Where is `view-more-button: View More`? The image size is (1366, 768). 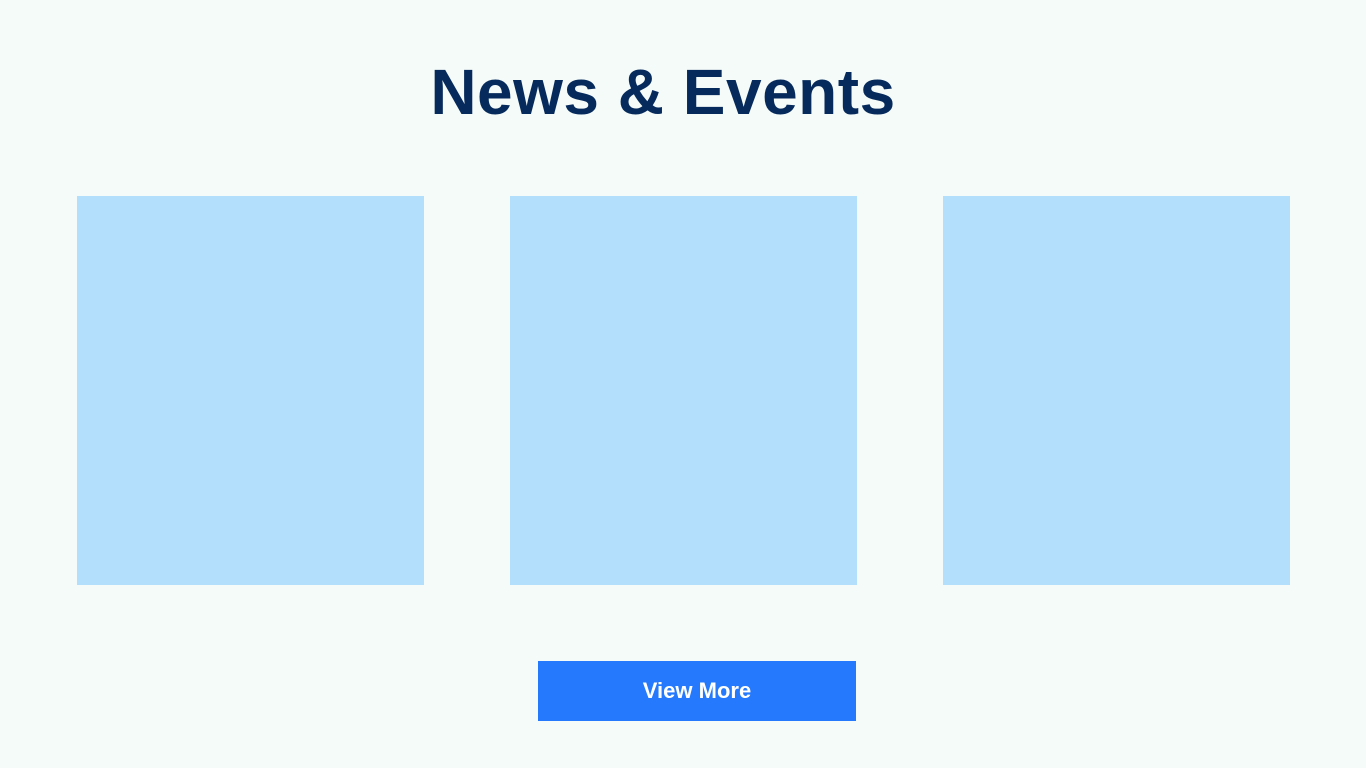
view-more-button: View More is located at coordinates (697, 691).